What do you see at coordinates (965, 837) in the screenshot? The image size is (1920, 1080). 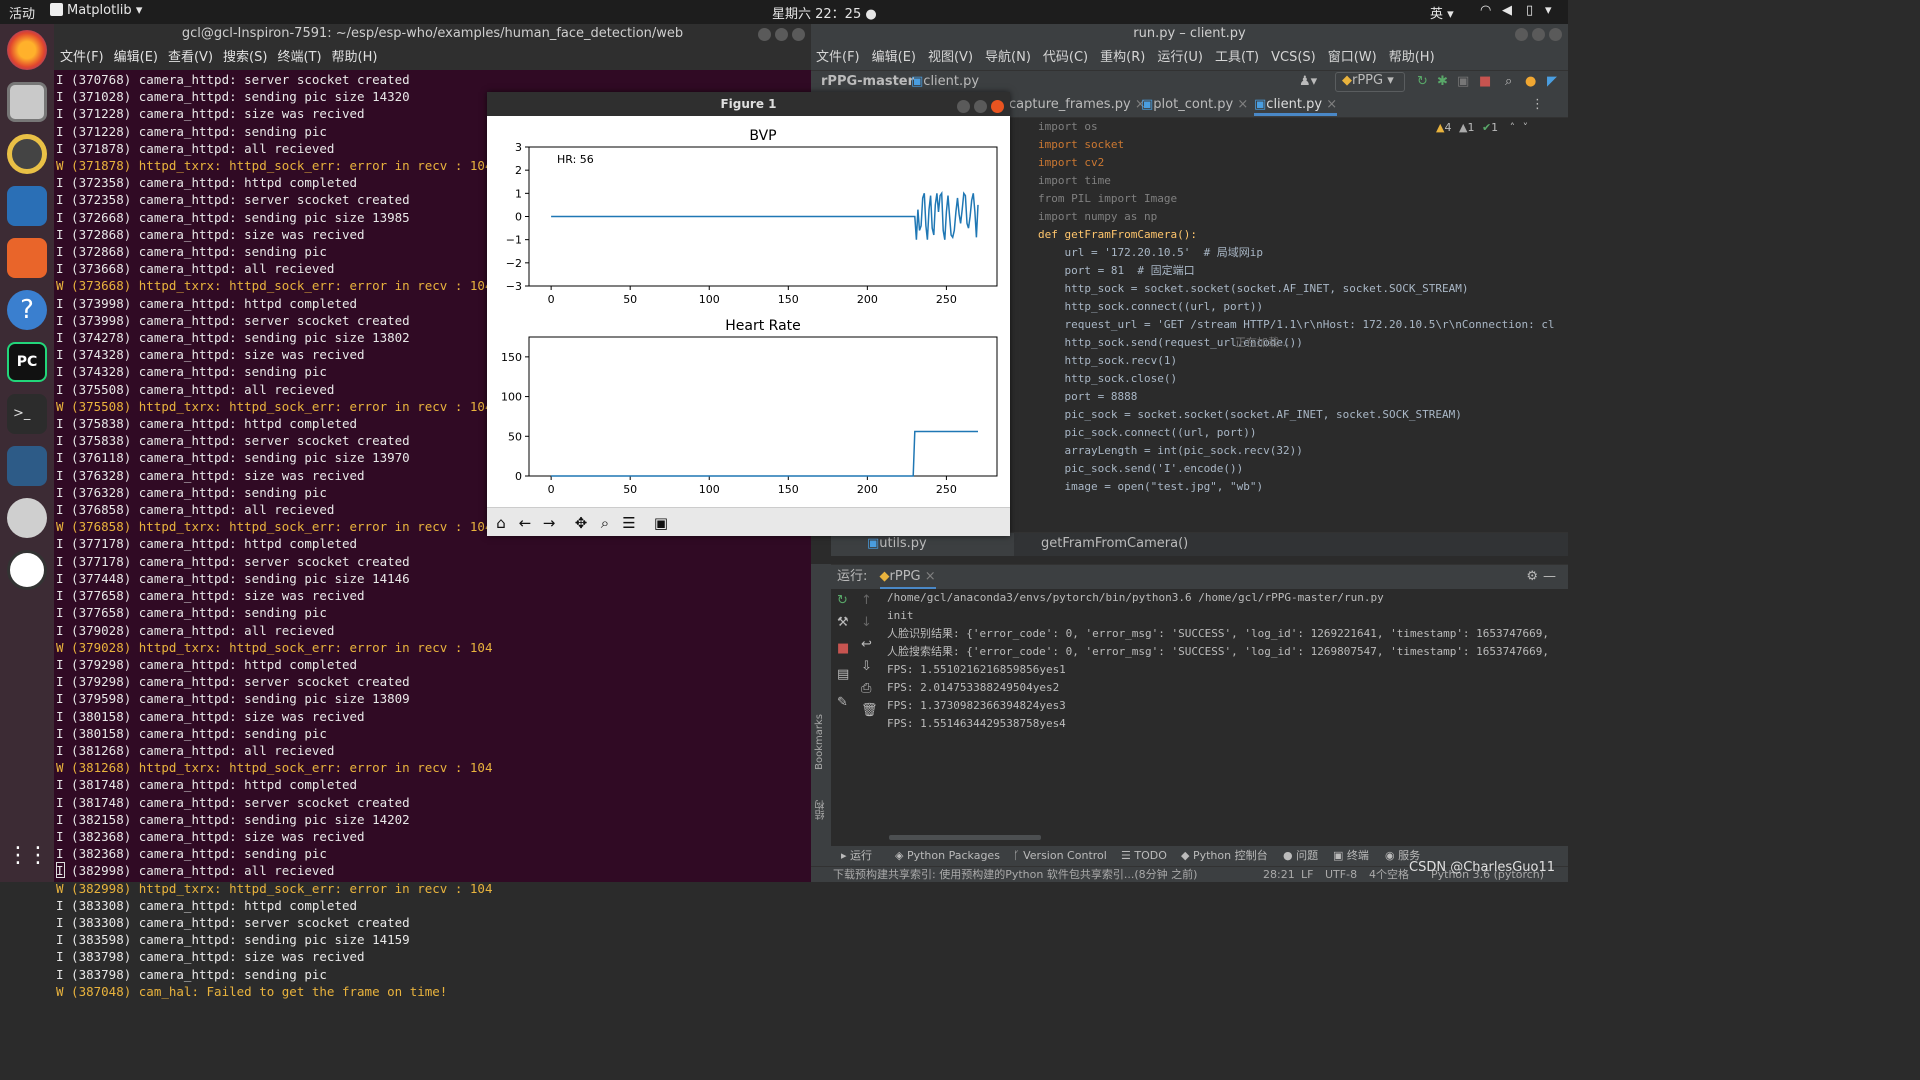 I see `run-scrollbar` at bounding box center [965, 837].